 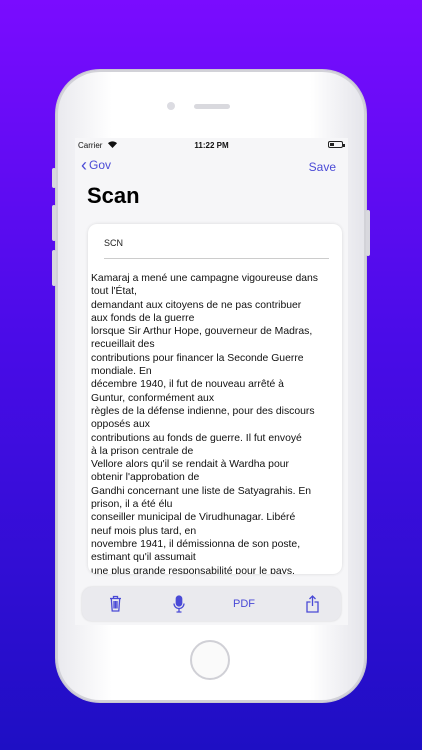 I want to click on text-line: prison, il a été élu, so click(x=132, y=505).